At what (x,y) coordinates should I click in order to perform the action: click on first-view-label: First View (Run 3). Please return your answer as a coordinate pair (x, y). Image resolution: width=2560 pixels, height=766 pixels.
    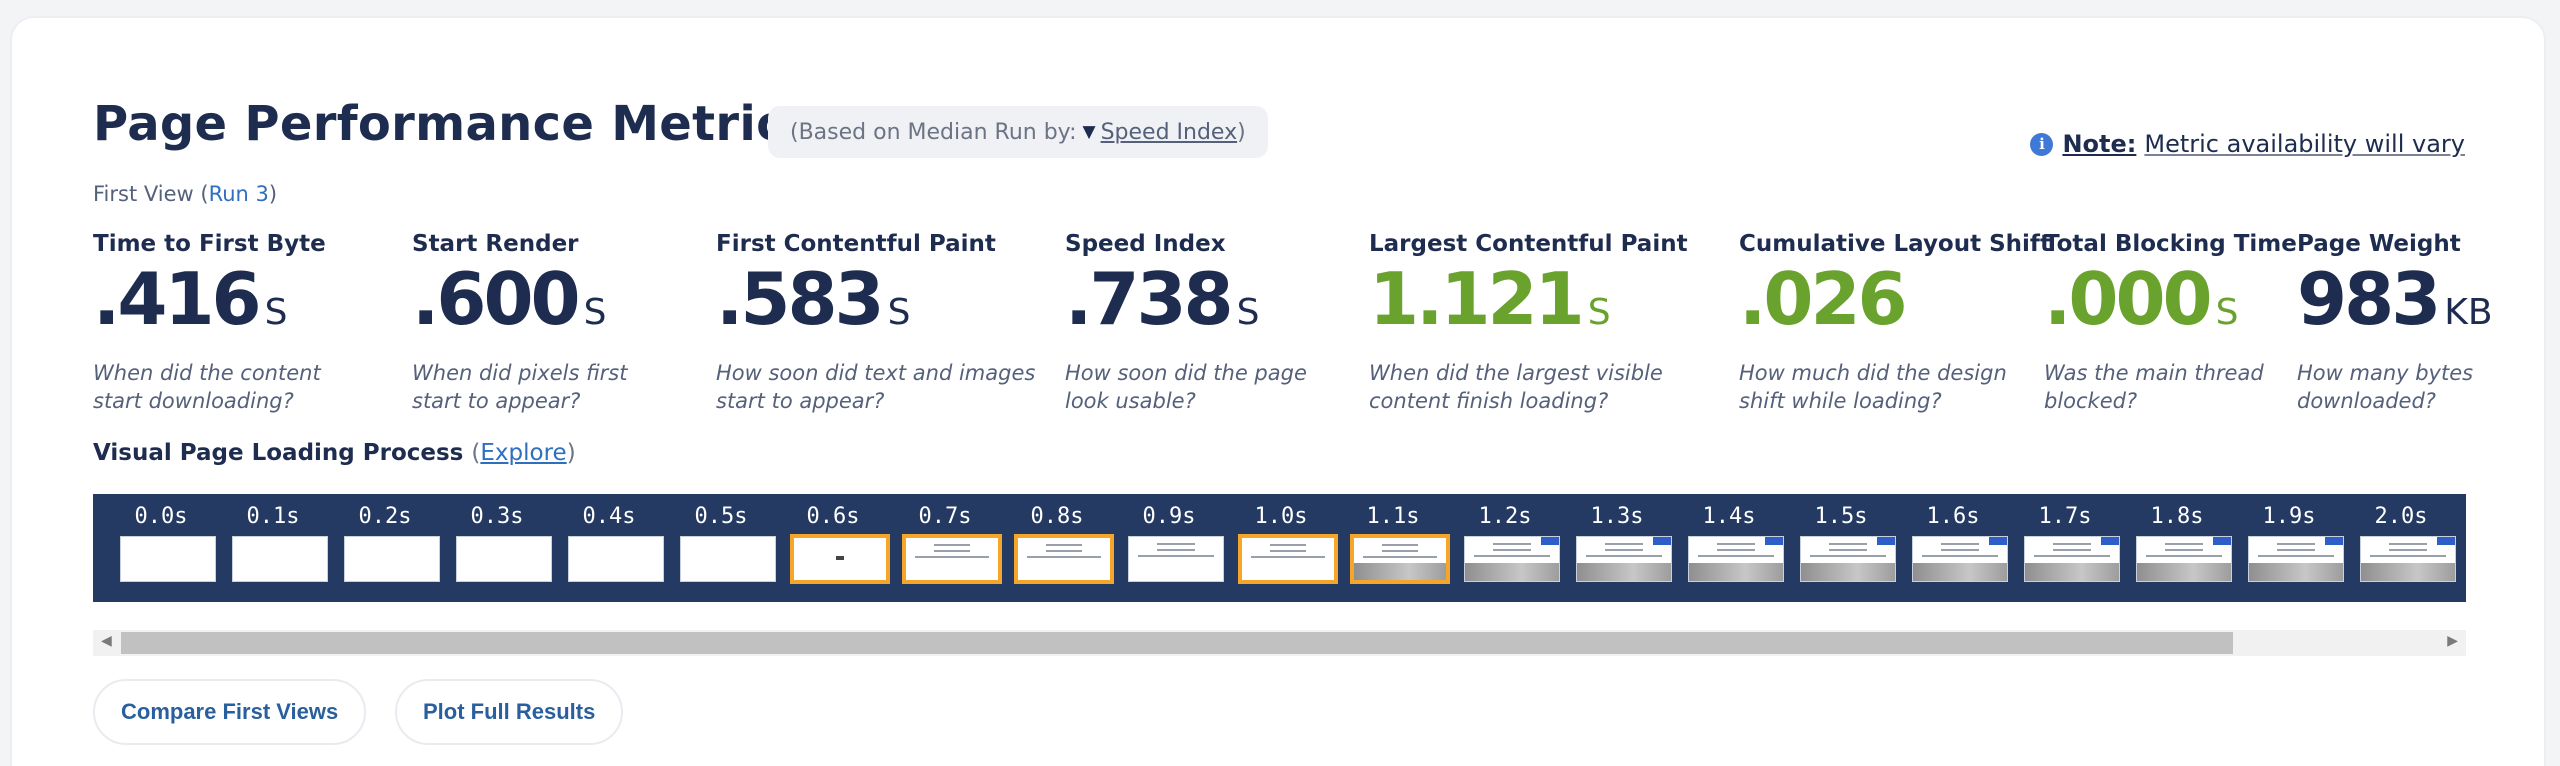
    Looking at the image, I should click on (185, 194).